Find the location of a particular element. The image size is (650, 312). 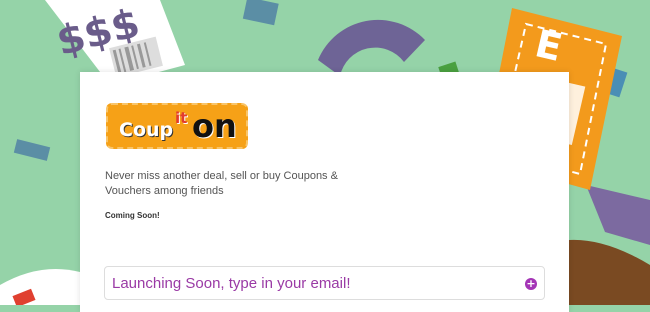

coupiton-logo: Coup it on is located at coordinates (177, 126).